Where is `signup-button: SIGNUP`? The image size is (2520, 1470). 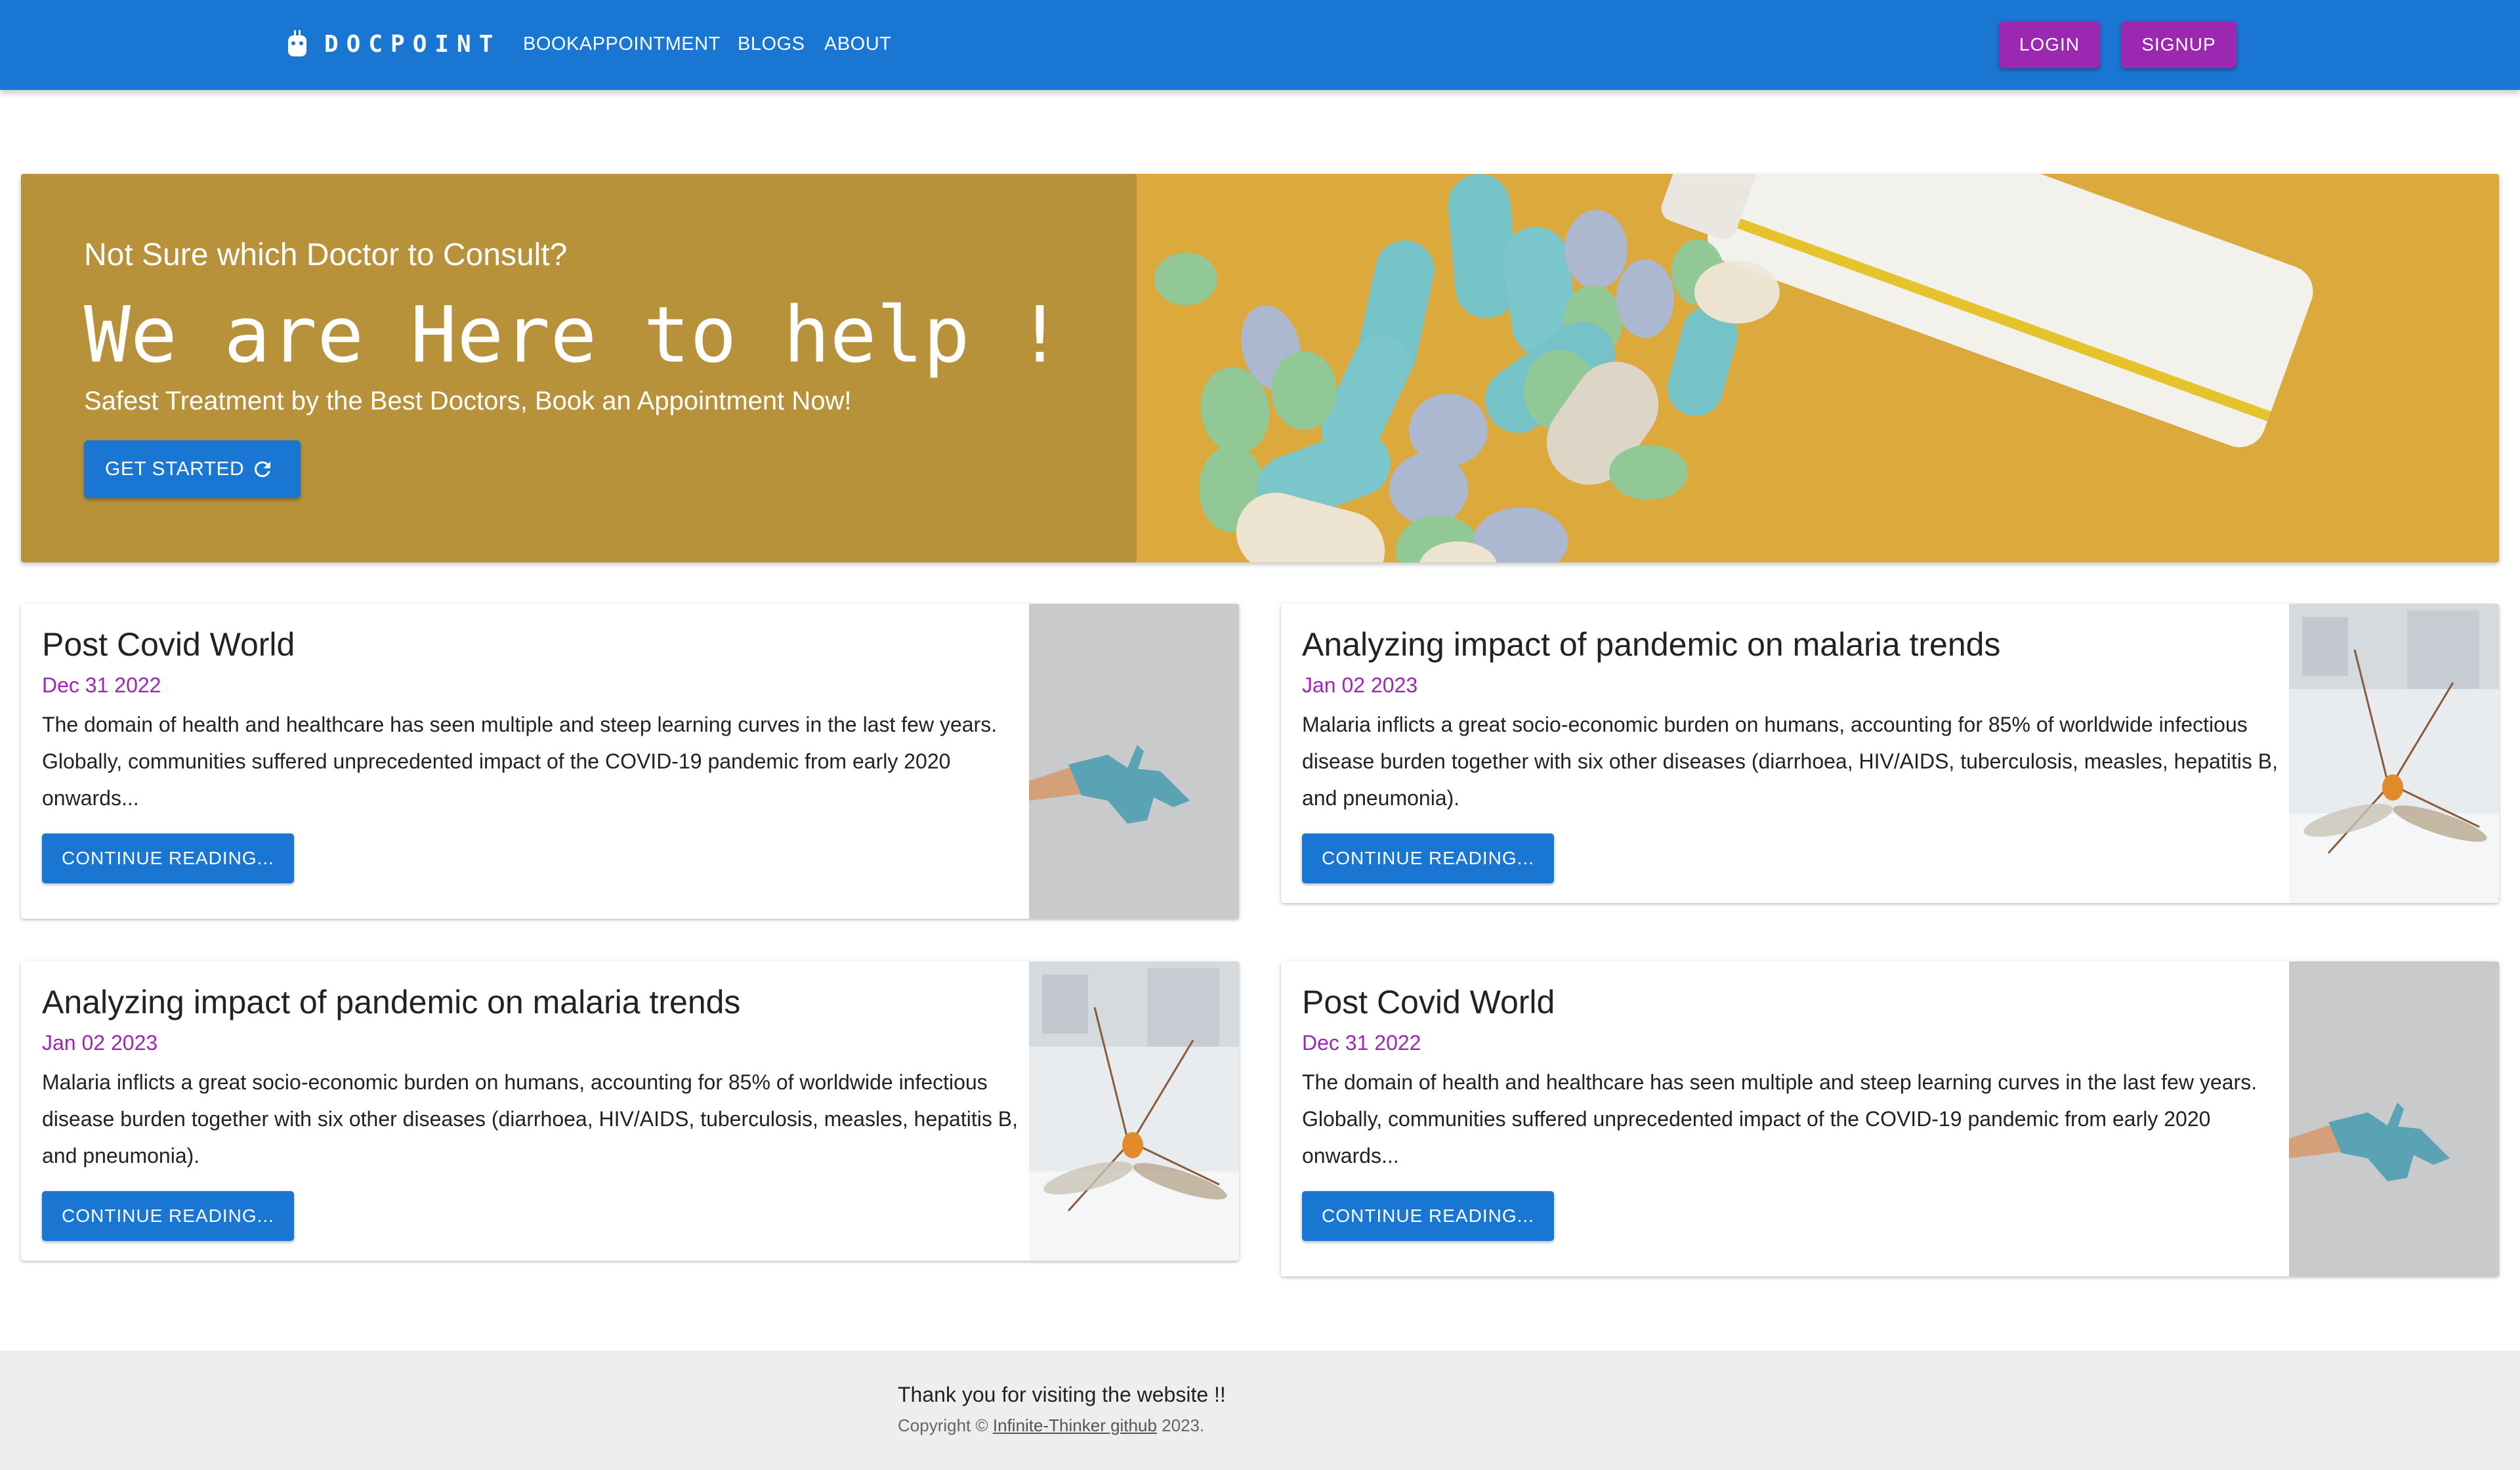
signup-button: SIGNUP is located at coordinates (2178, 44).